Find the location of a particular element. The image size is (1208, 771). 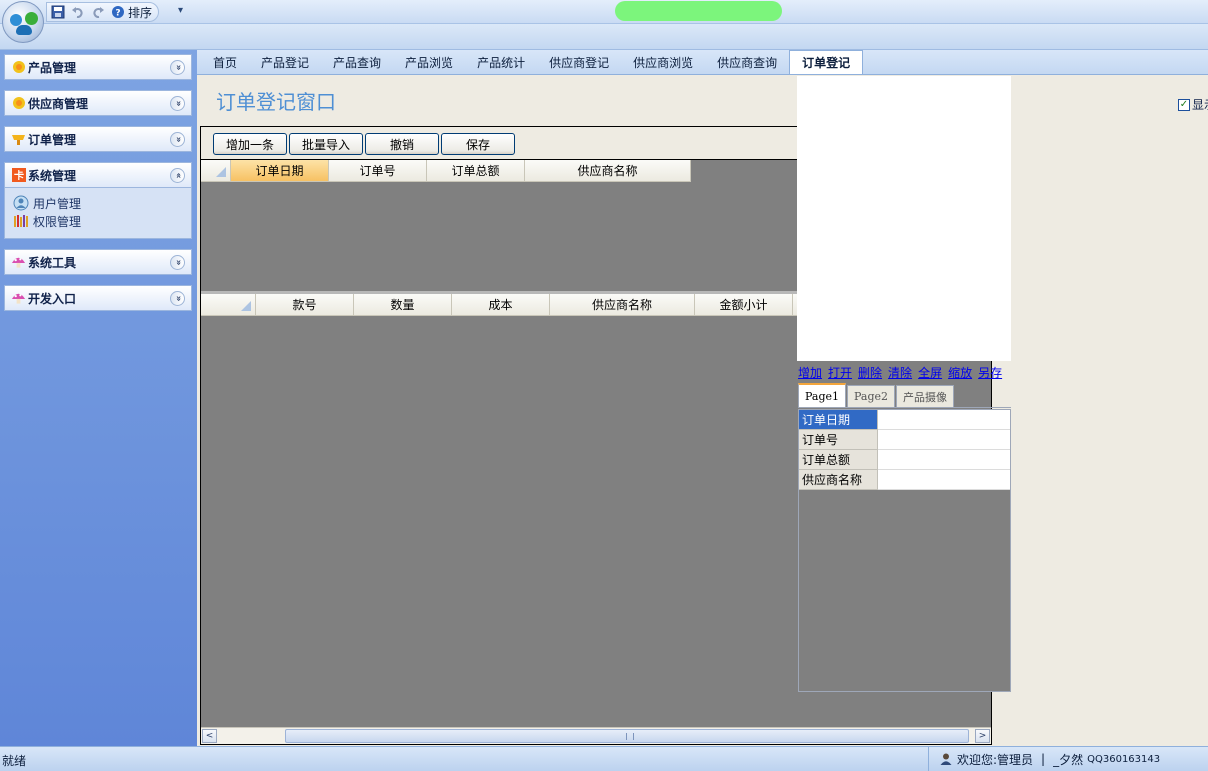

qat-customize-icon: ▾ is located at coordinates (180, 10).